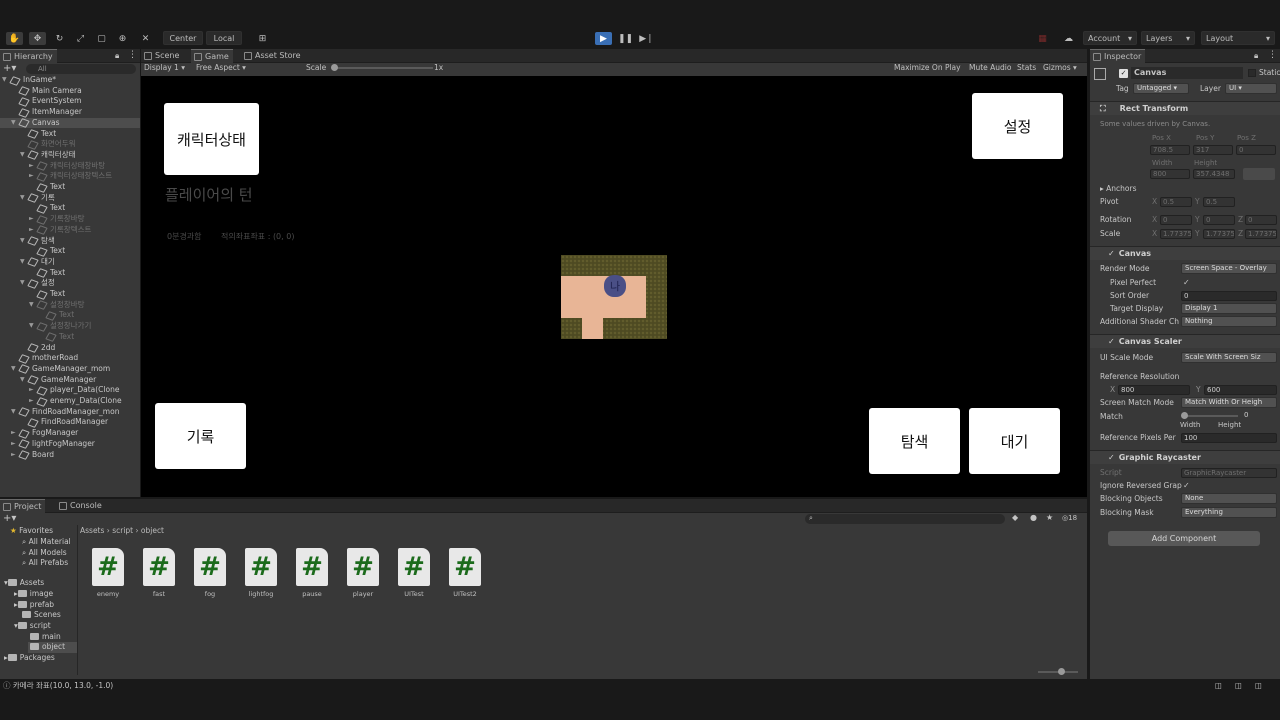 This screenshot has width=1280, height=720. What do you see at coordinates (70, 230) in the screenshot?
I see `hierarchy-row: ► 기록창텍스트` at bounding box center [70, 230].